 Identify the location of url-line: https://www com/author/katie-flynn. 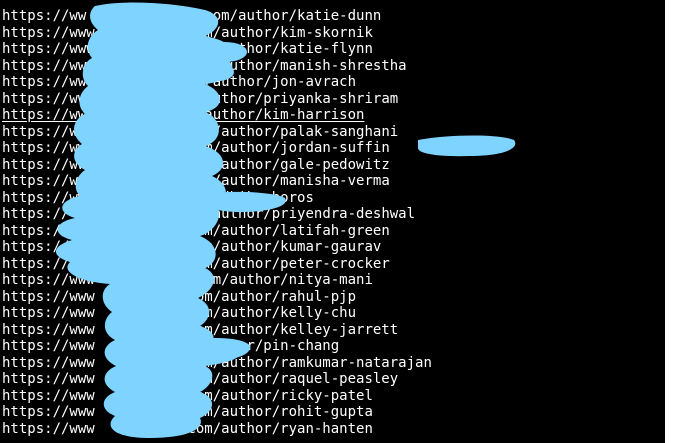
(217, 49).